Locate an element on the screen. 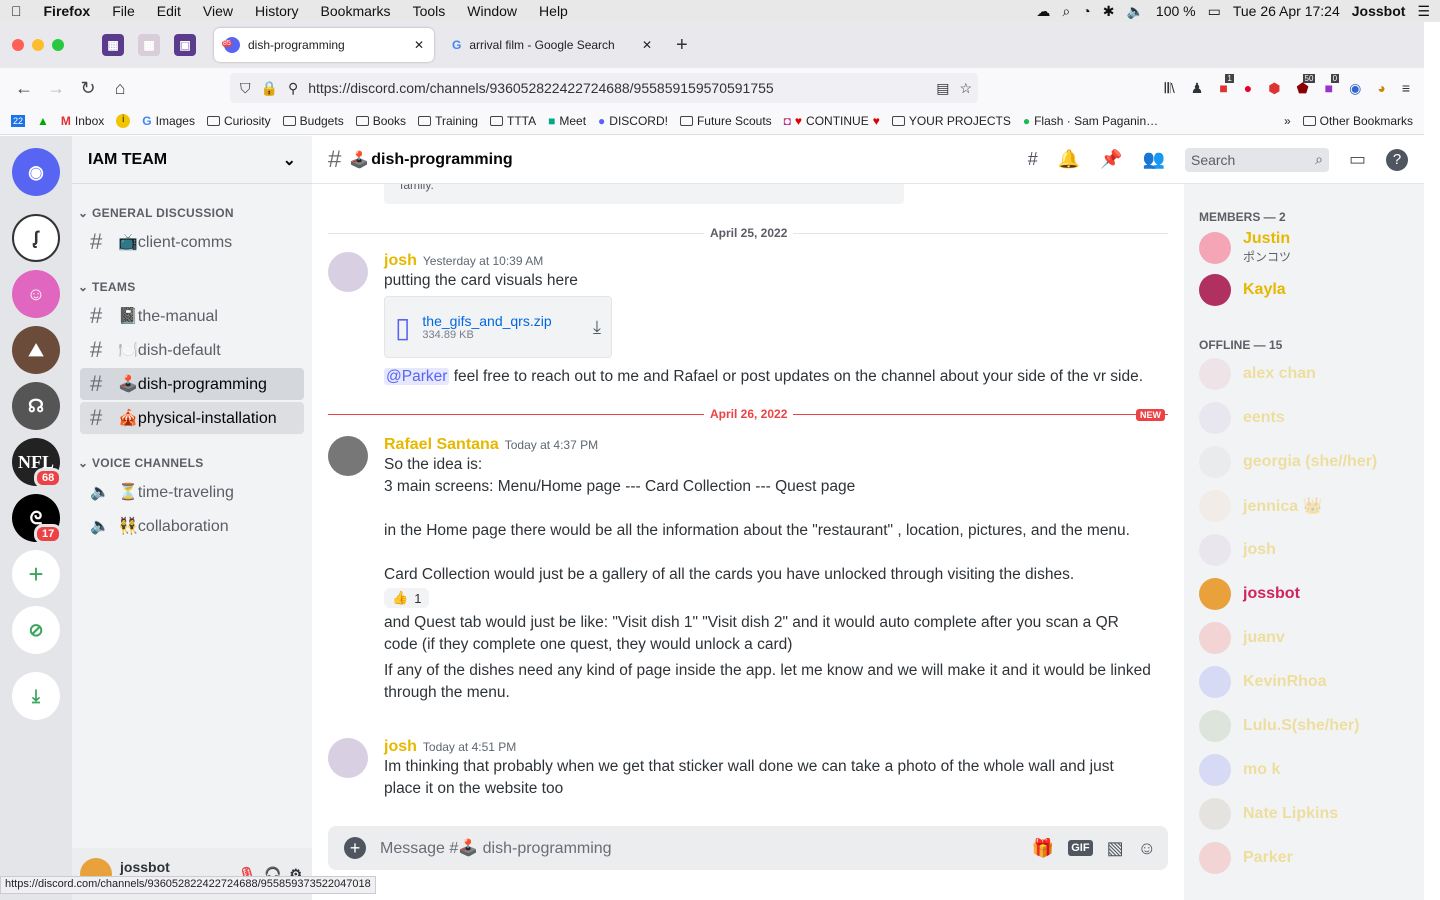  server-iam-team: ⛰ is located at coordinates (36, 350).